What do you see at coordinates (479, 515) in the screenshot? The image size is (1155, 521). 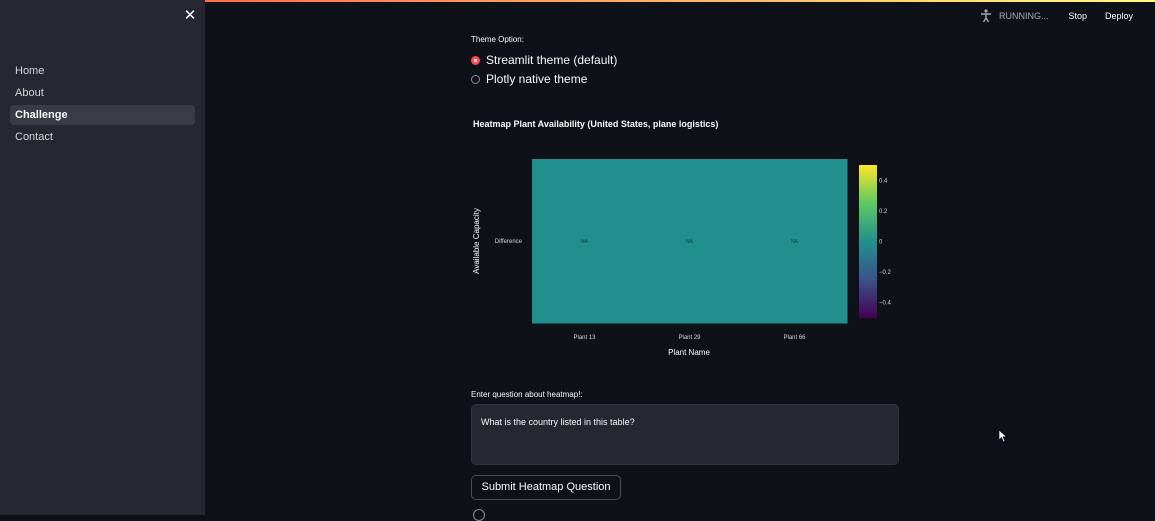 I see `partial-radio-icon` at bounding box center [479, 515].